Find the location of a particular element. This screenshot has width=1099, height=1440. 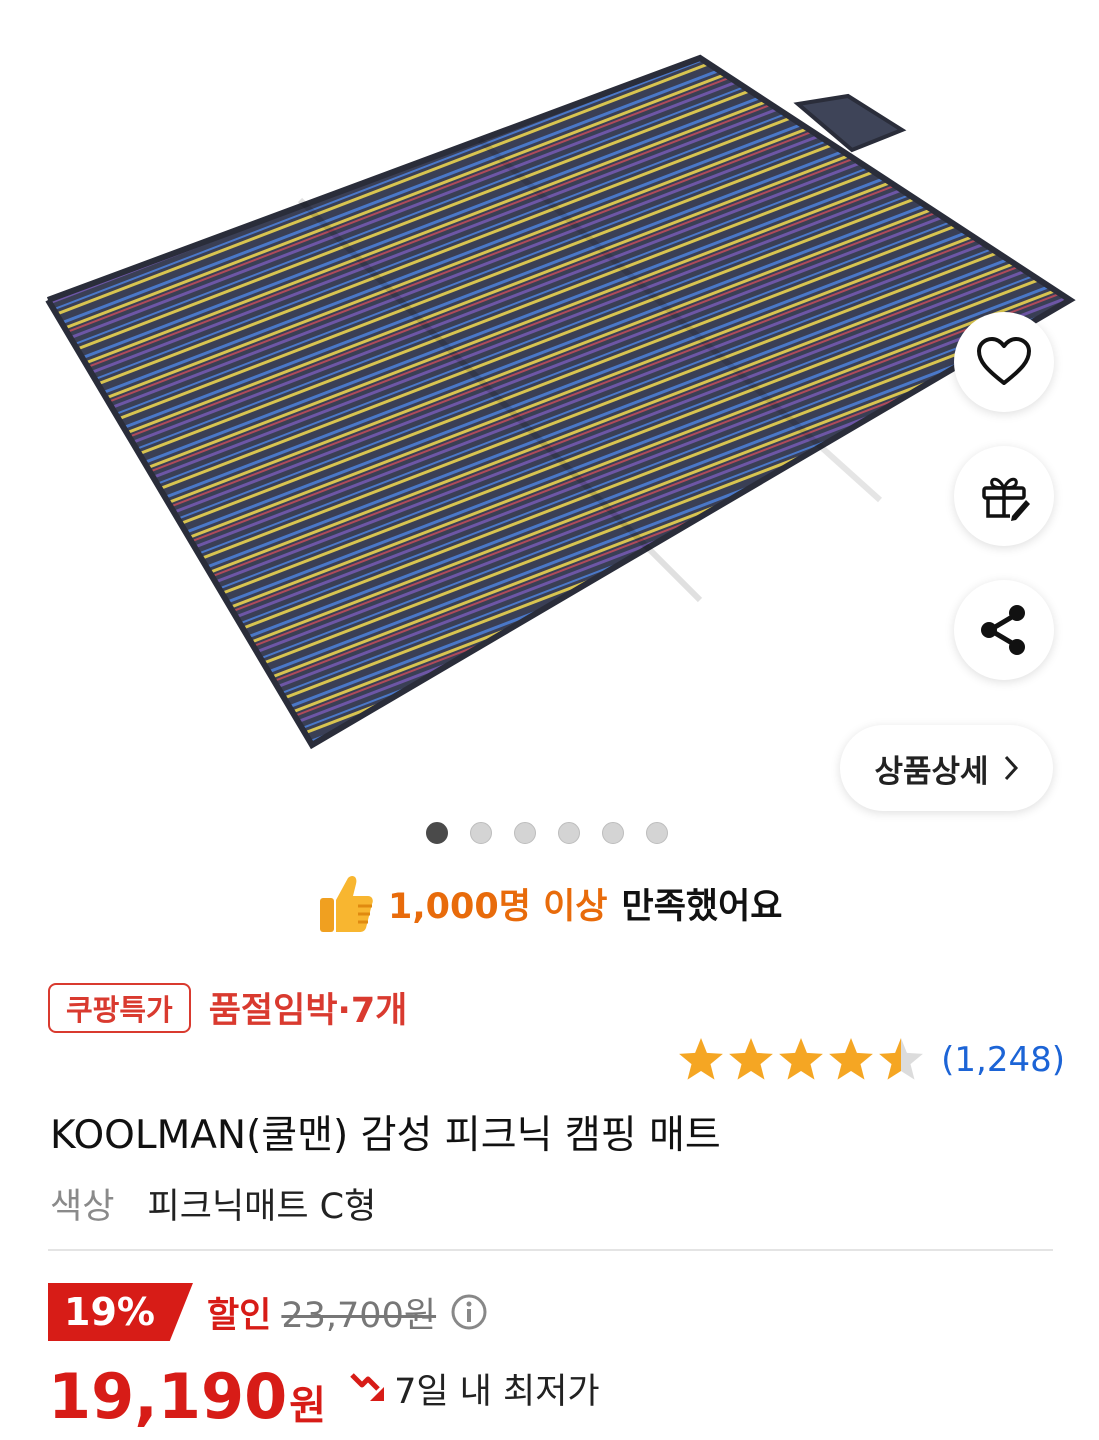

product-title: KOOLMAN(쿨맨) 감성 피크닉 캠핑 매트 is located at coordinates (385, 1135).